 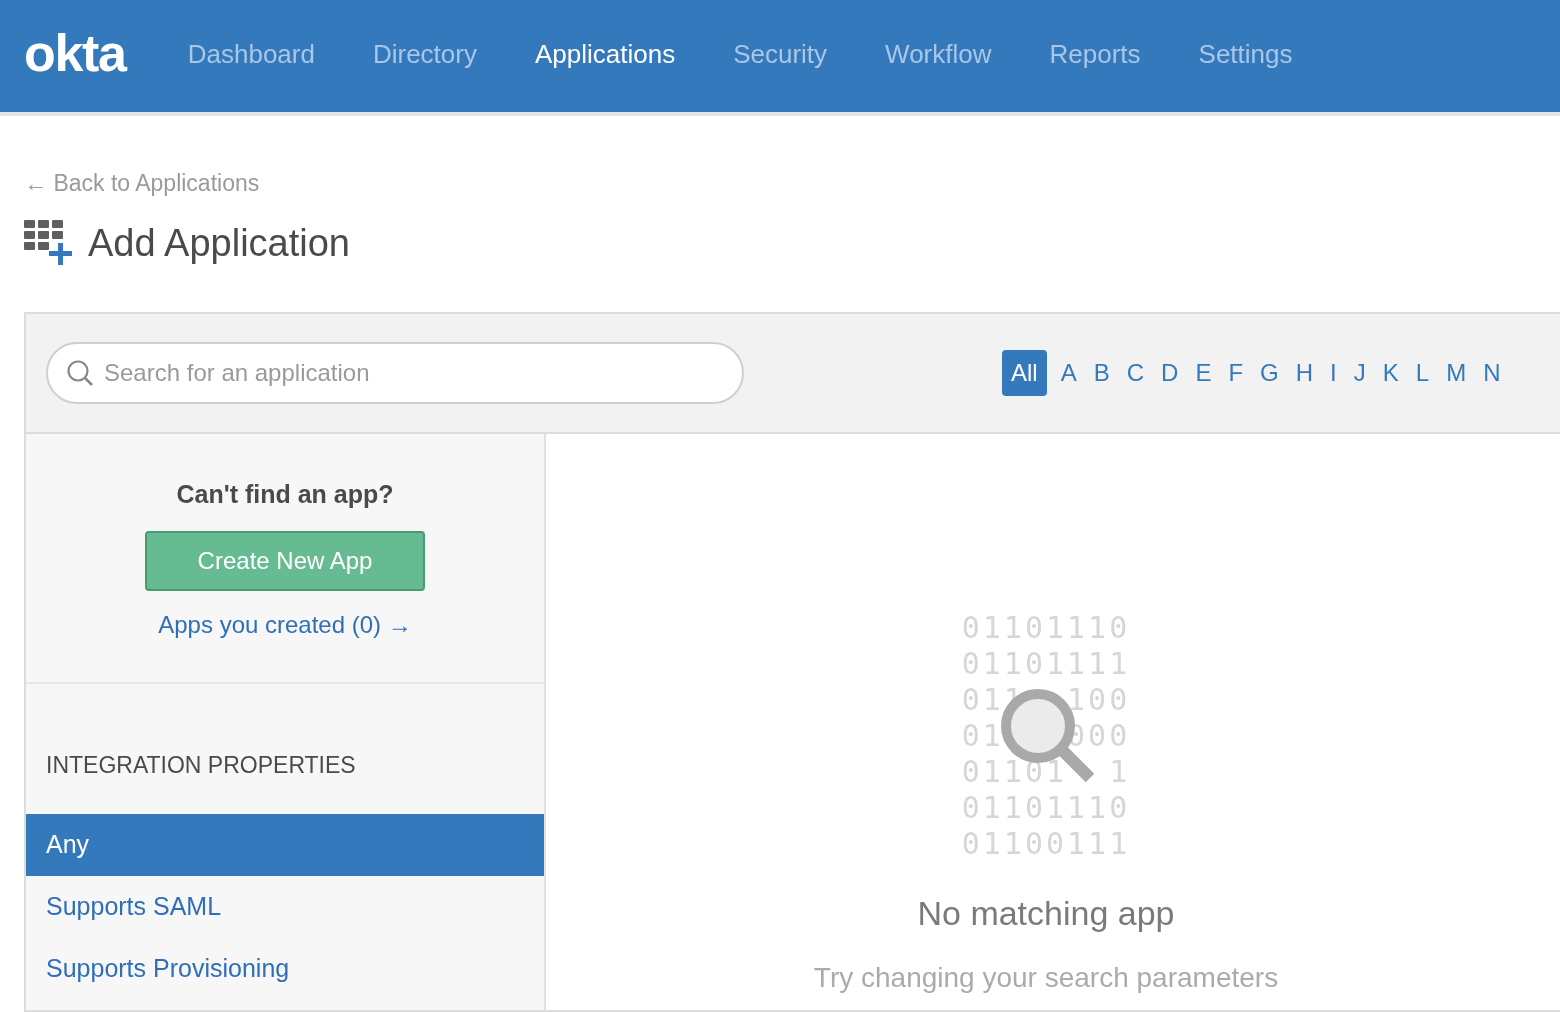 What do you see at coordinates (1101, 372) in the screenshot?
I see `letter-filter: B` at bounding box center [1101, 372].